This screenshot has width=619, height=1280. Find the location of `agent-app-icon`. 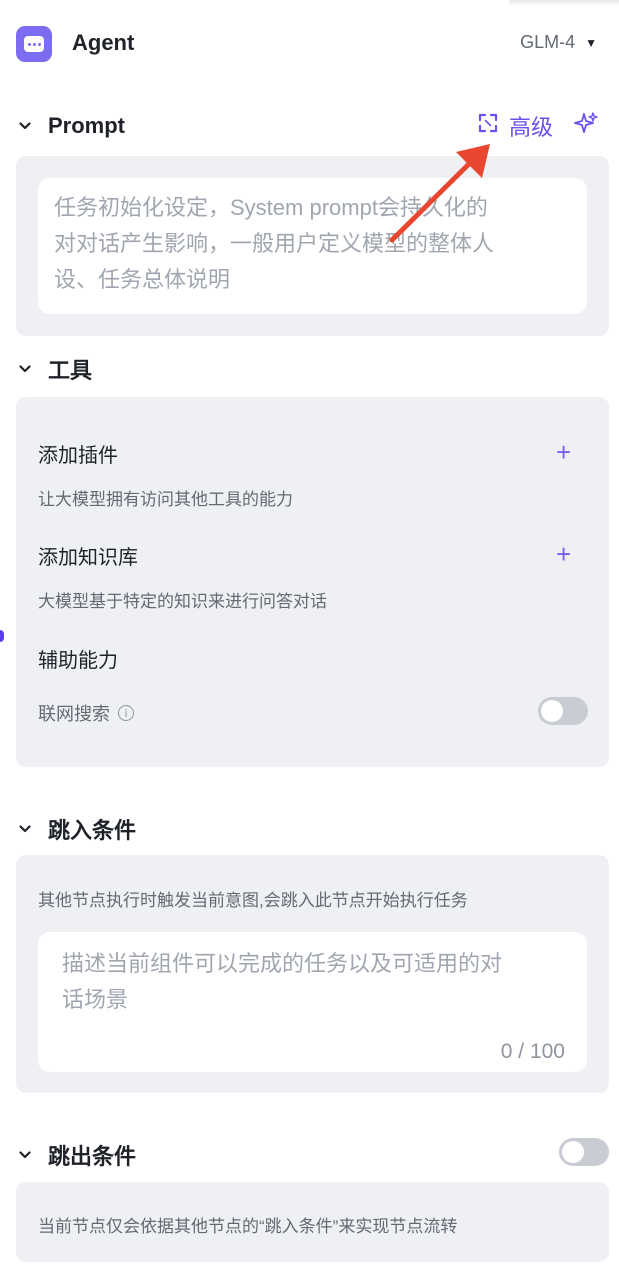

agent-app-icon is located at coordinates (34, 44).